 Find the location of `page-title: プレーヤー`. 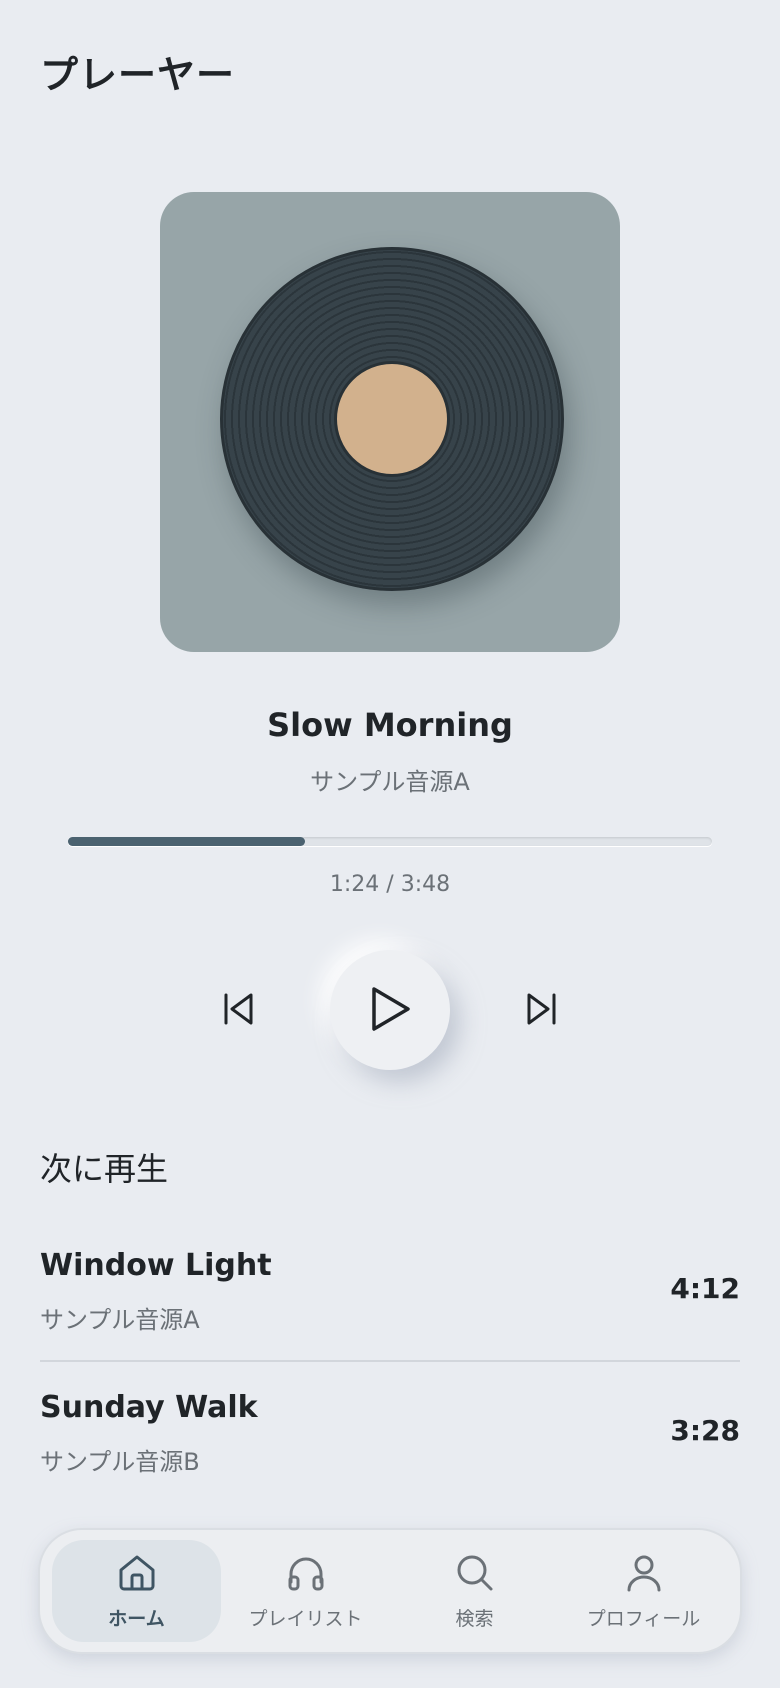

page-title: プレーヤー is located at coordinates (138, 75).